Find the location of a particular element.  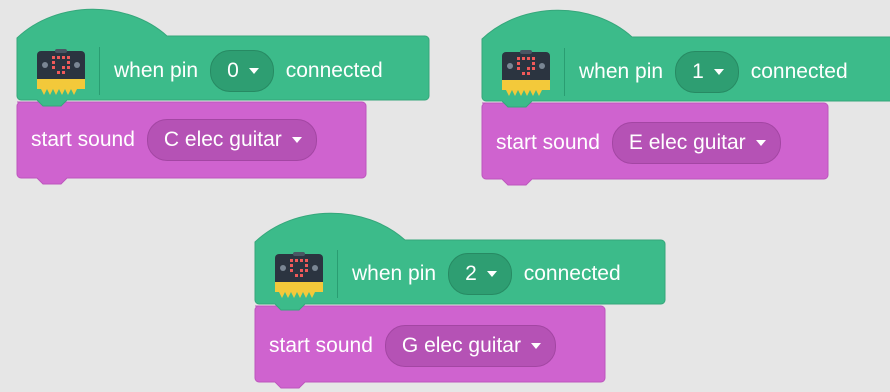

start-sound-block: start sound G elec guitar is located at coordinates (405, 346).